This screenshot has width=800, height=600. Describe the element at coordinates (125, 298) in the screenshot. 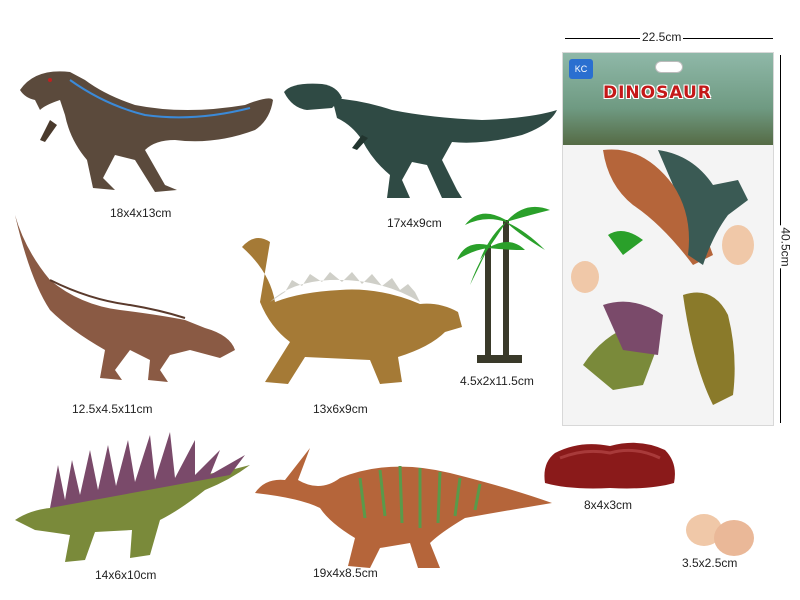

I see `carnotaurus-icon` at that location.